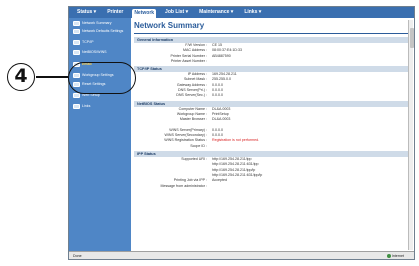 The width and height of the screenshot is (419, 266). What do you see at coordinates (273, 95) in the screenshot?
I see `summary-row: DNS Server(Sec.) : 0.0.0.0` at bounding box center [273, 95].